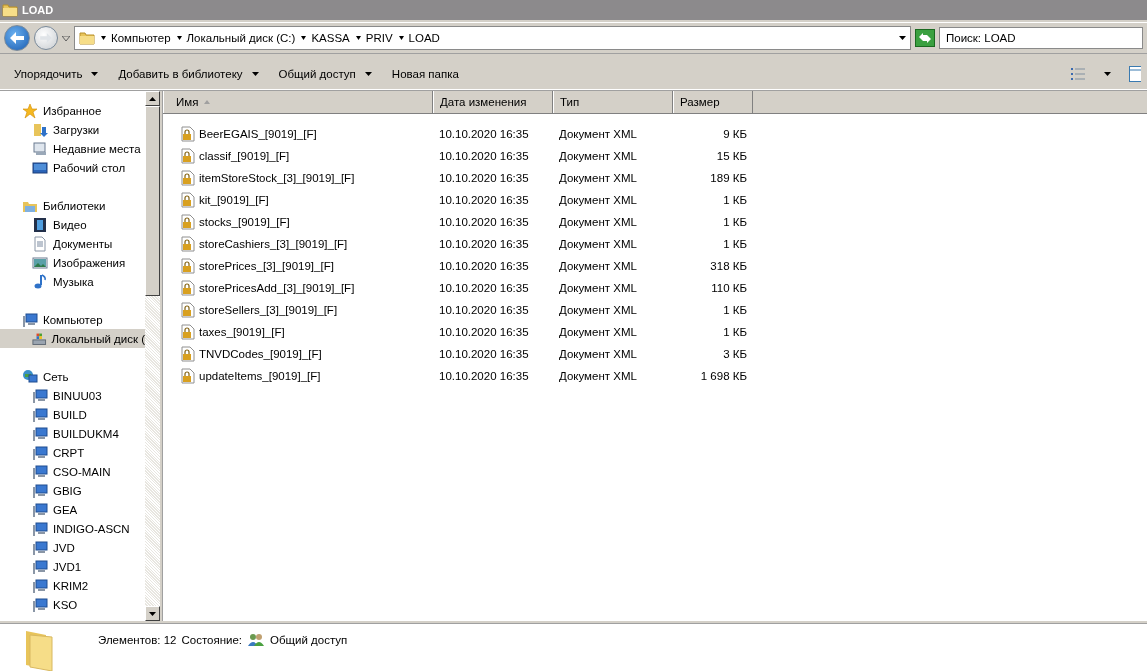 Image resolution: width=1147 pixels, height=672 pixels. I want to click on table-cell-text: 1 698 КБ, so click(723, 376).